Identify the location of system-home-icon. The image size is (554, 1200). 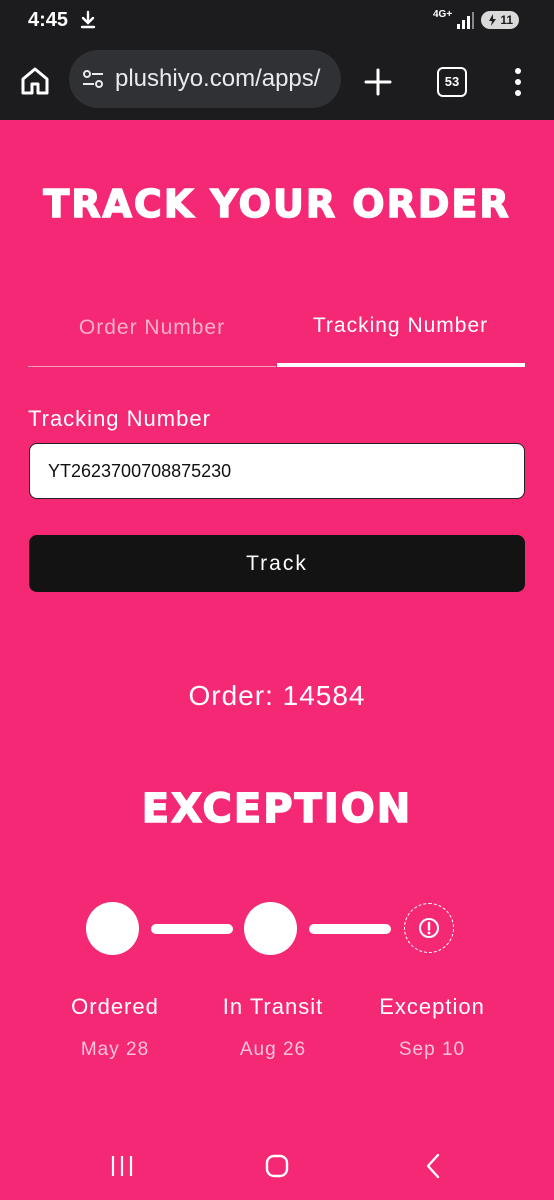
(277, 1168).